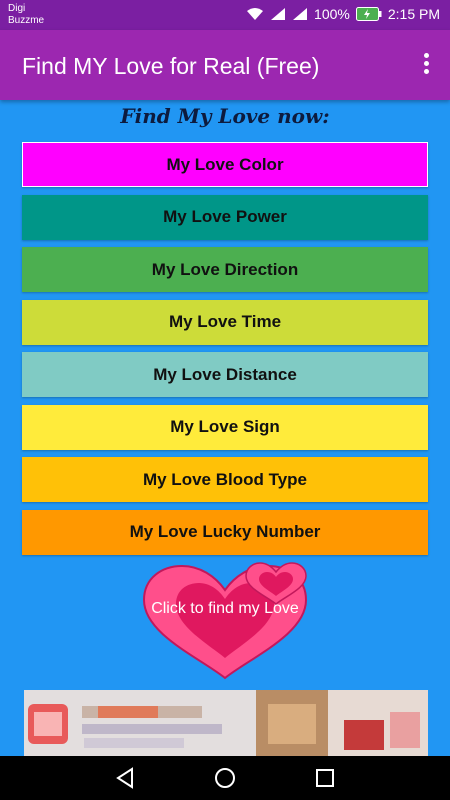 This screenshot has width=450, height=800. Describe the element at coordinates (225, 374) in the screenshot. I see `love-distance-button: My Love Distance` at that location.